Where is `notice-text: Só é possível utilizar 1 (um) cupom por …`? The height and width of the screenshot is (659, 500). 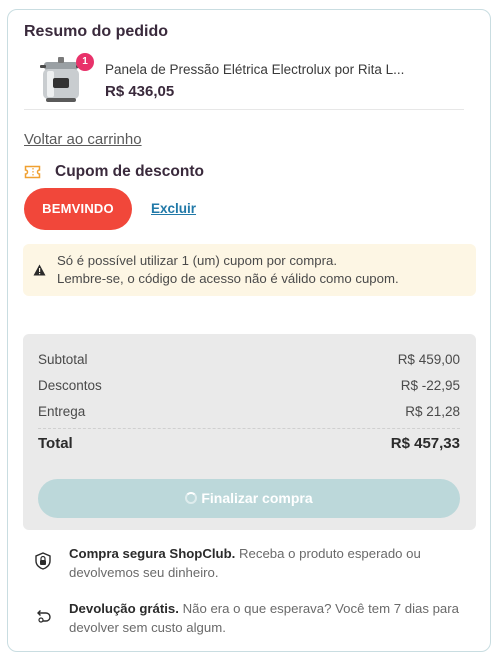 notice-text: Só é possível utilizar 1 (um) cupom por … is located at coordinates (262, 270).